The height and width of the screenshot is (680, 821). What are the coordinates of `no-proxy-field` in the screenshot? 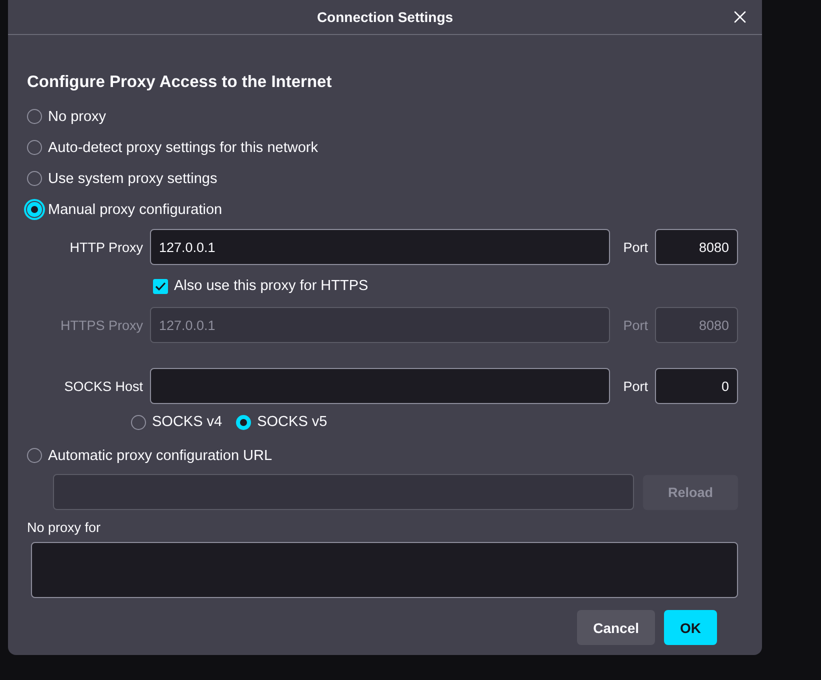 It's located at (384, 570).